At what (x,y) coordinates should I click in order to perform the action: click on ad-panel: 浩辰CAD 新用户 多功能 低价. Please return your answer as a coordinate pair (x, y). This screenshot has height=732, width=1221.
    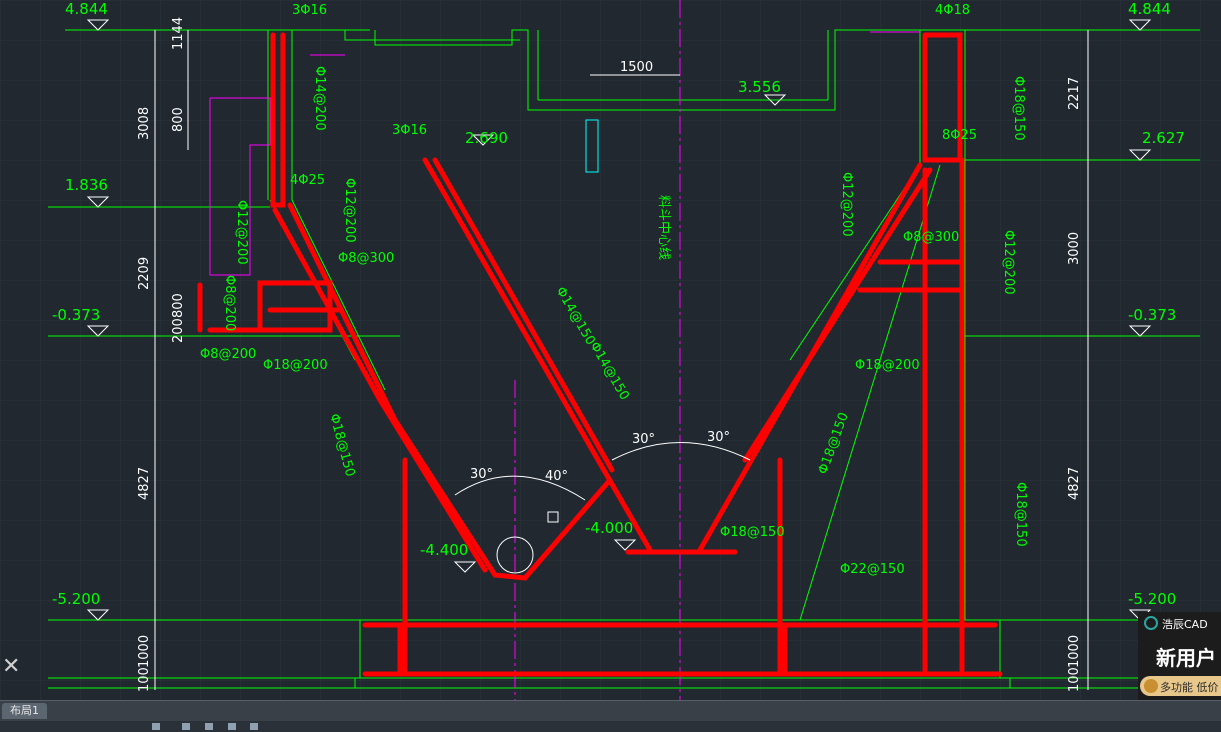
    Looking at the image, I should click on (1179, 656).